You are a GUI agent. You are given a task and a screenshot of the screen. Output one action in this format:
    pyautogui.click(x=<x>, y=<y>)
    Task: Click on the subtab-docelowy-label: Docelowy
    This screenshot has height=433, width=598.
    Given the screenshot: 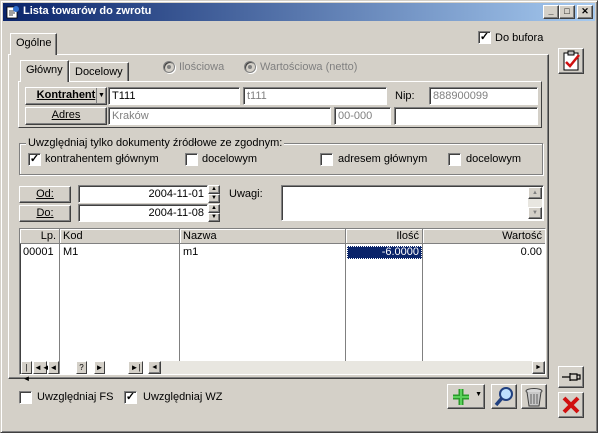 What is the action you would take?
    pyautogui.click(x=99, y=72)
    